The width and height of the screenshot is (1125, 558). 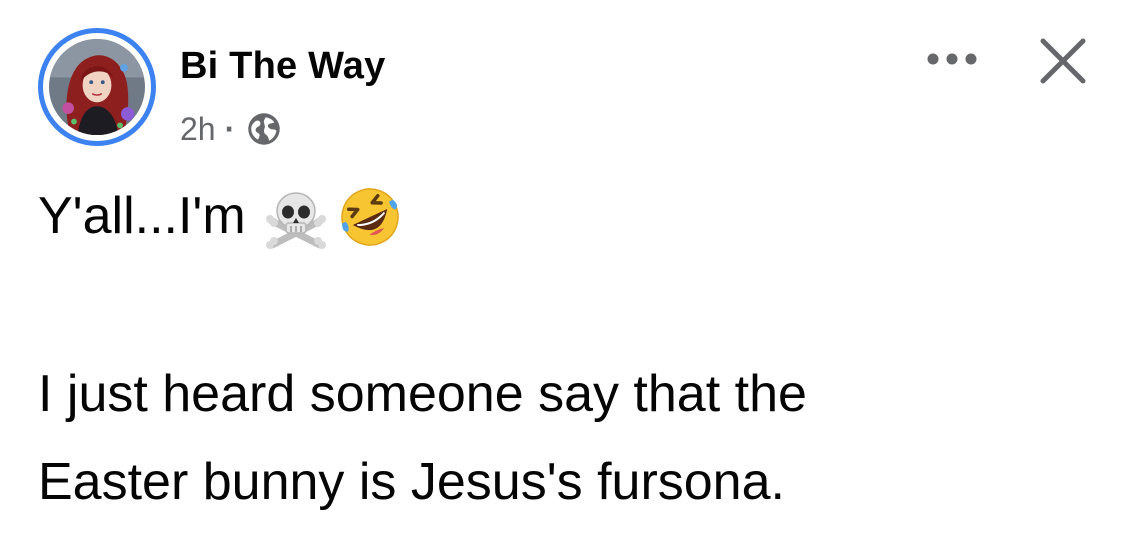 I want to click on post-meta: 2h ·, so click(x=231, y=129).